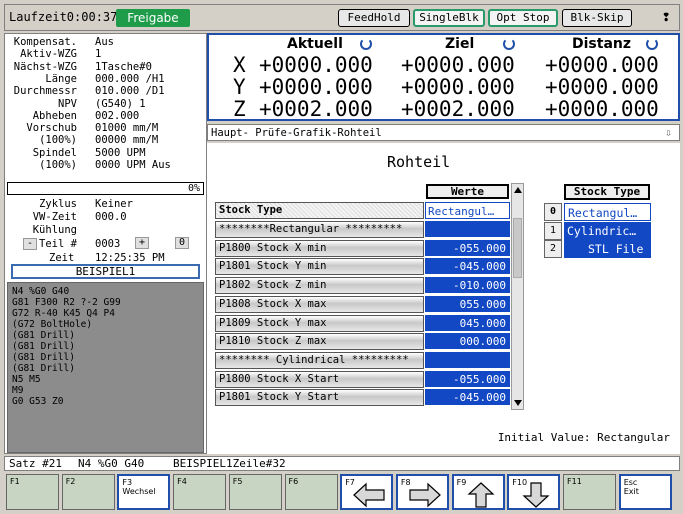 This screenshot has height=514, width=683. What do you see at coordinates (88, 492) in the screenshot?
I see `fkey-f2: F2` at bounding box center [88, 492].